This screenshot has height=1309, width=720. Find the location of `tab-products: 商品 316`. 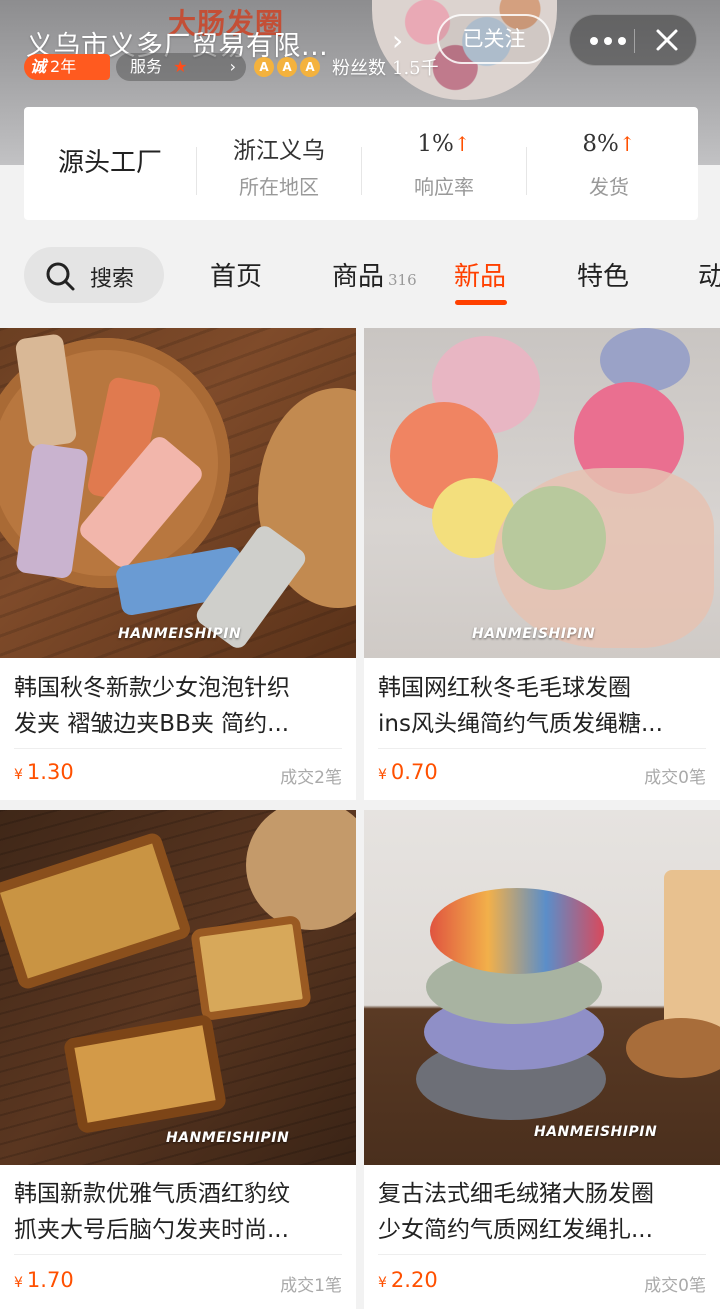

tab-products: 商品 316 is located at coordinates (374, 274).